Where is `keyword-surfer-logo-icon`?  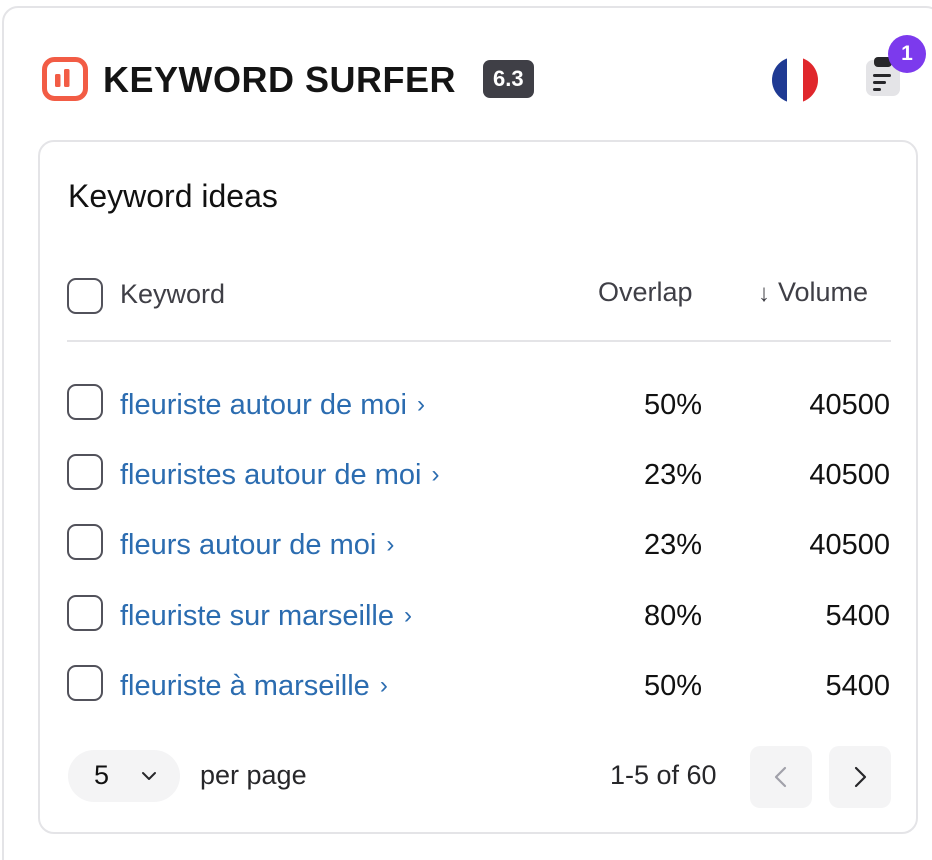
keyword-surfer-logo-icon is located at coordinates (65, 79).